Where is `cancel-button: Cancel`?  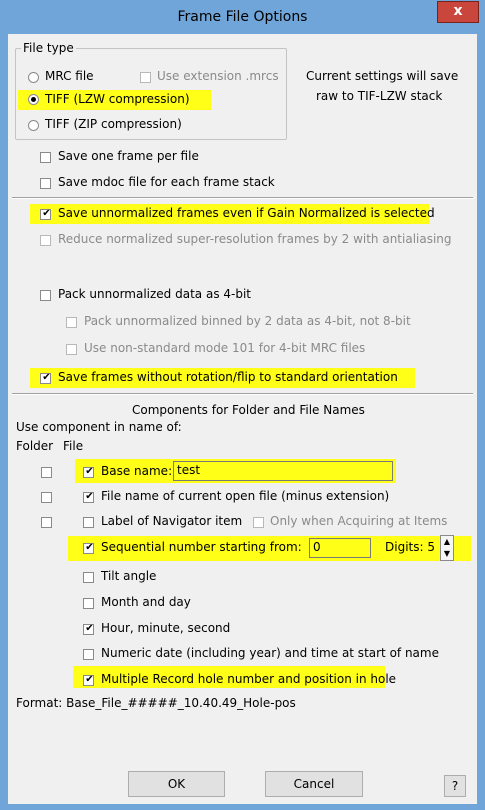 cancel-button: Cancel is located at coordinates (314, 784).